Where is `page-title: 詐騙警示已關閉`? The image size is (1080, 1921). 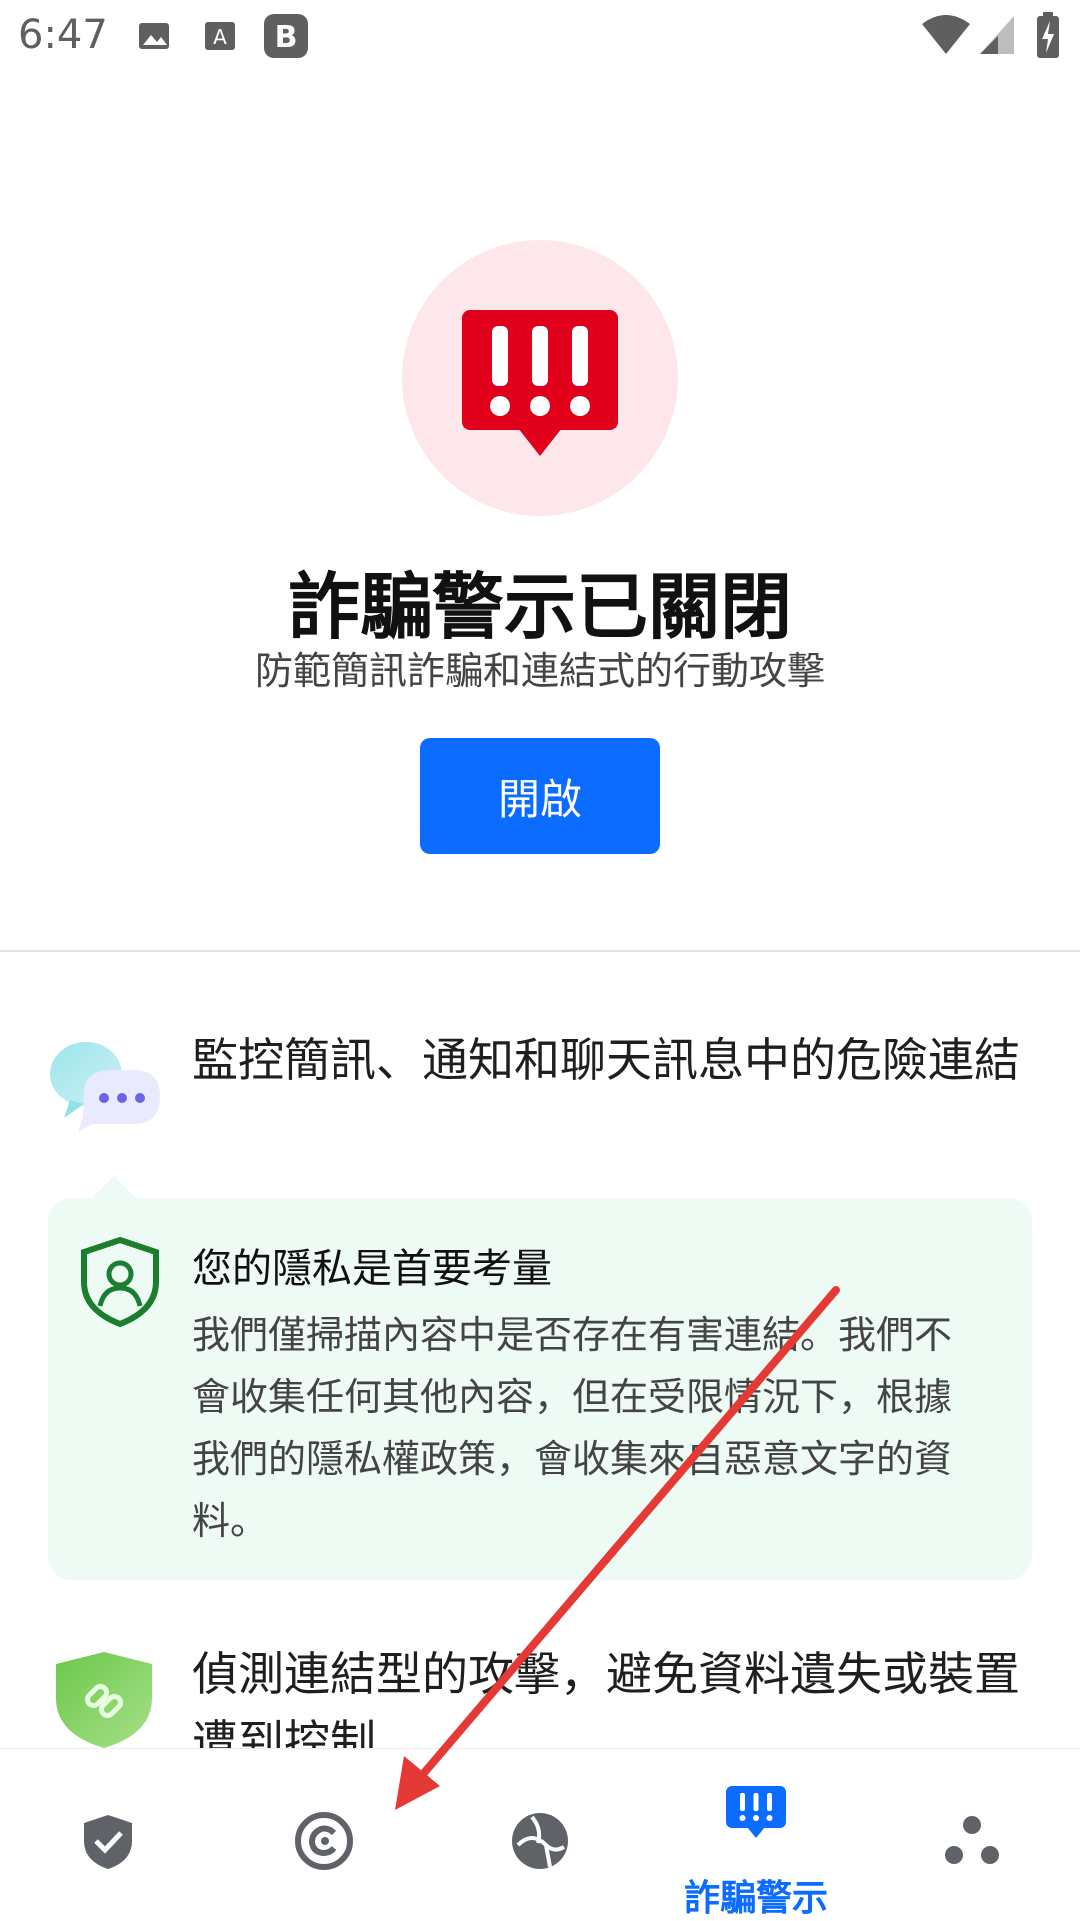
page-title: 詐騙警示已關閉 is located at coordinates (539, 607).